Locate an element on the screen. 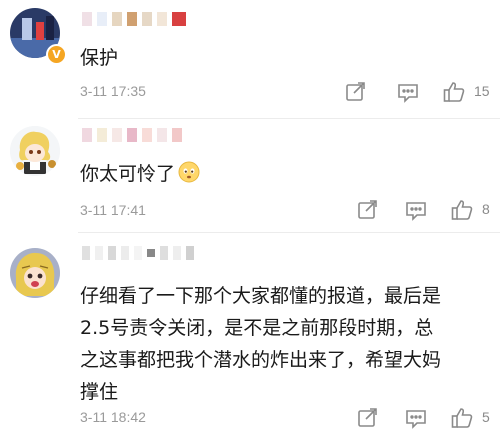 This screenshot has width=500, height=433. comment-text-line: 2.5号责令关闭，是不是之前那段时期，总 is located at coordinates (257, 328).